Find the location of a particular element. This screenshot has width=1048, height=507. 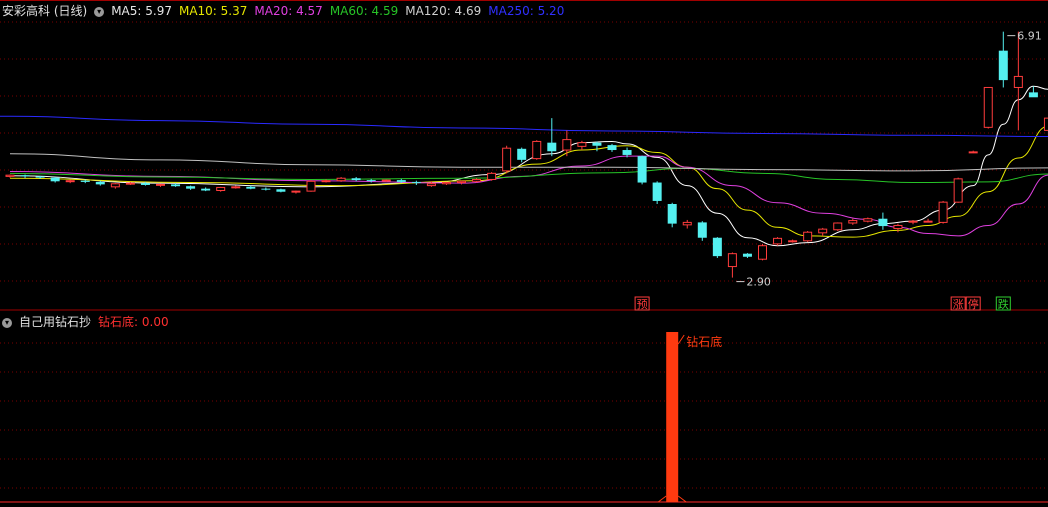

ma-indicator-label: MA120: 4.69 is located at coordinates (443, 11).